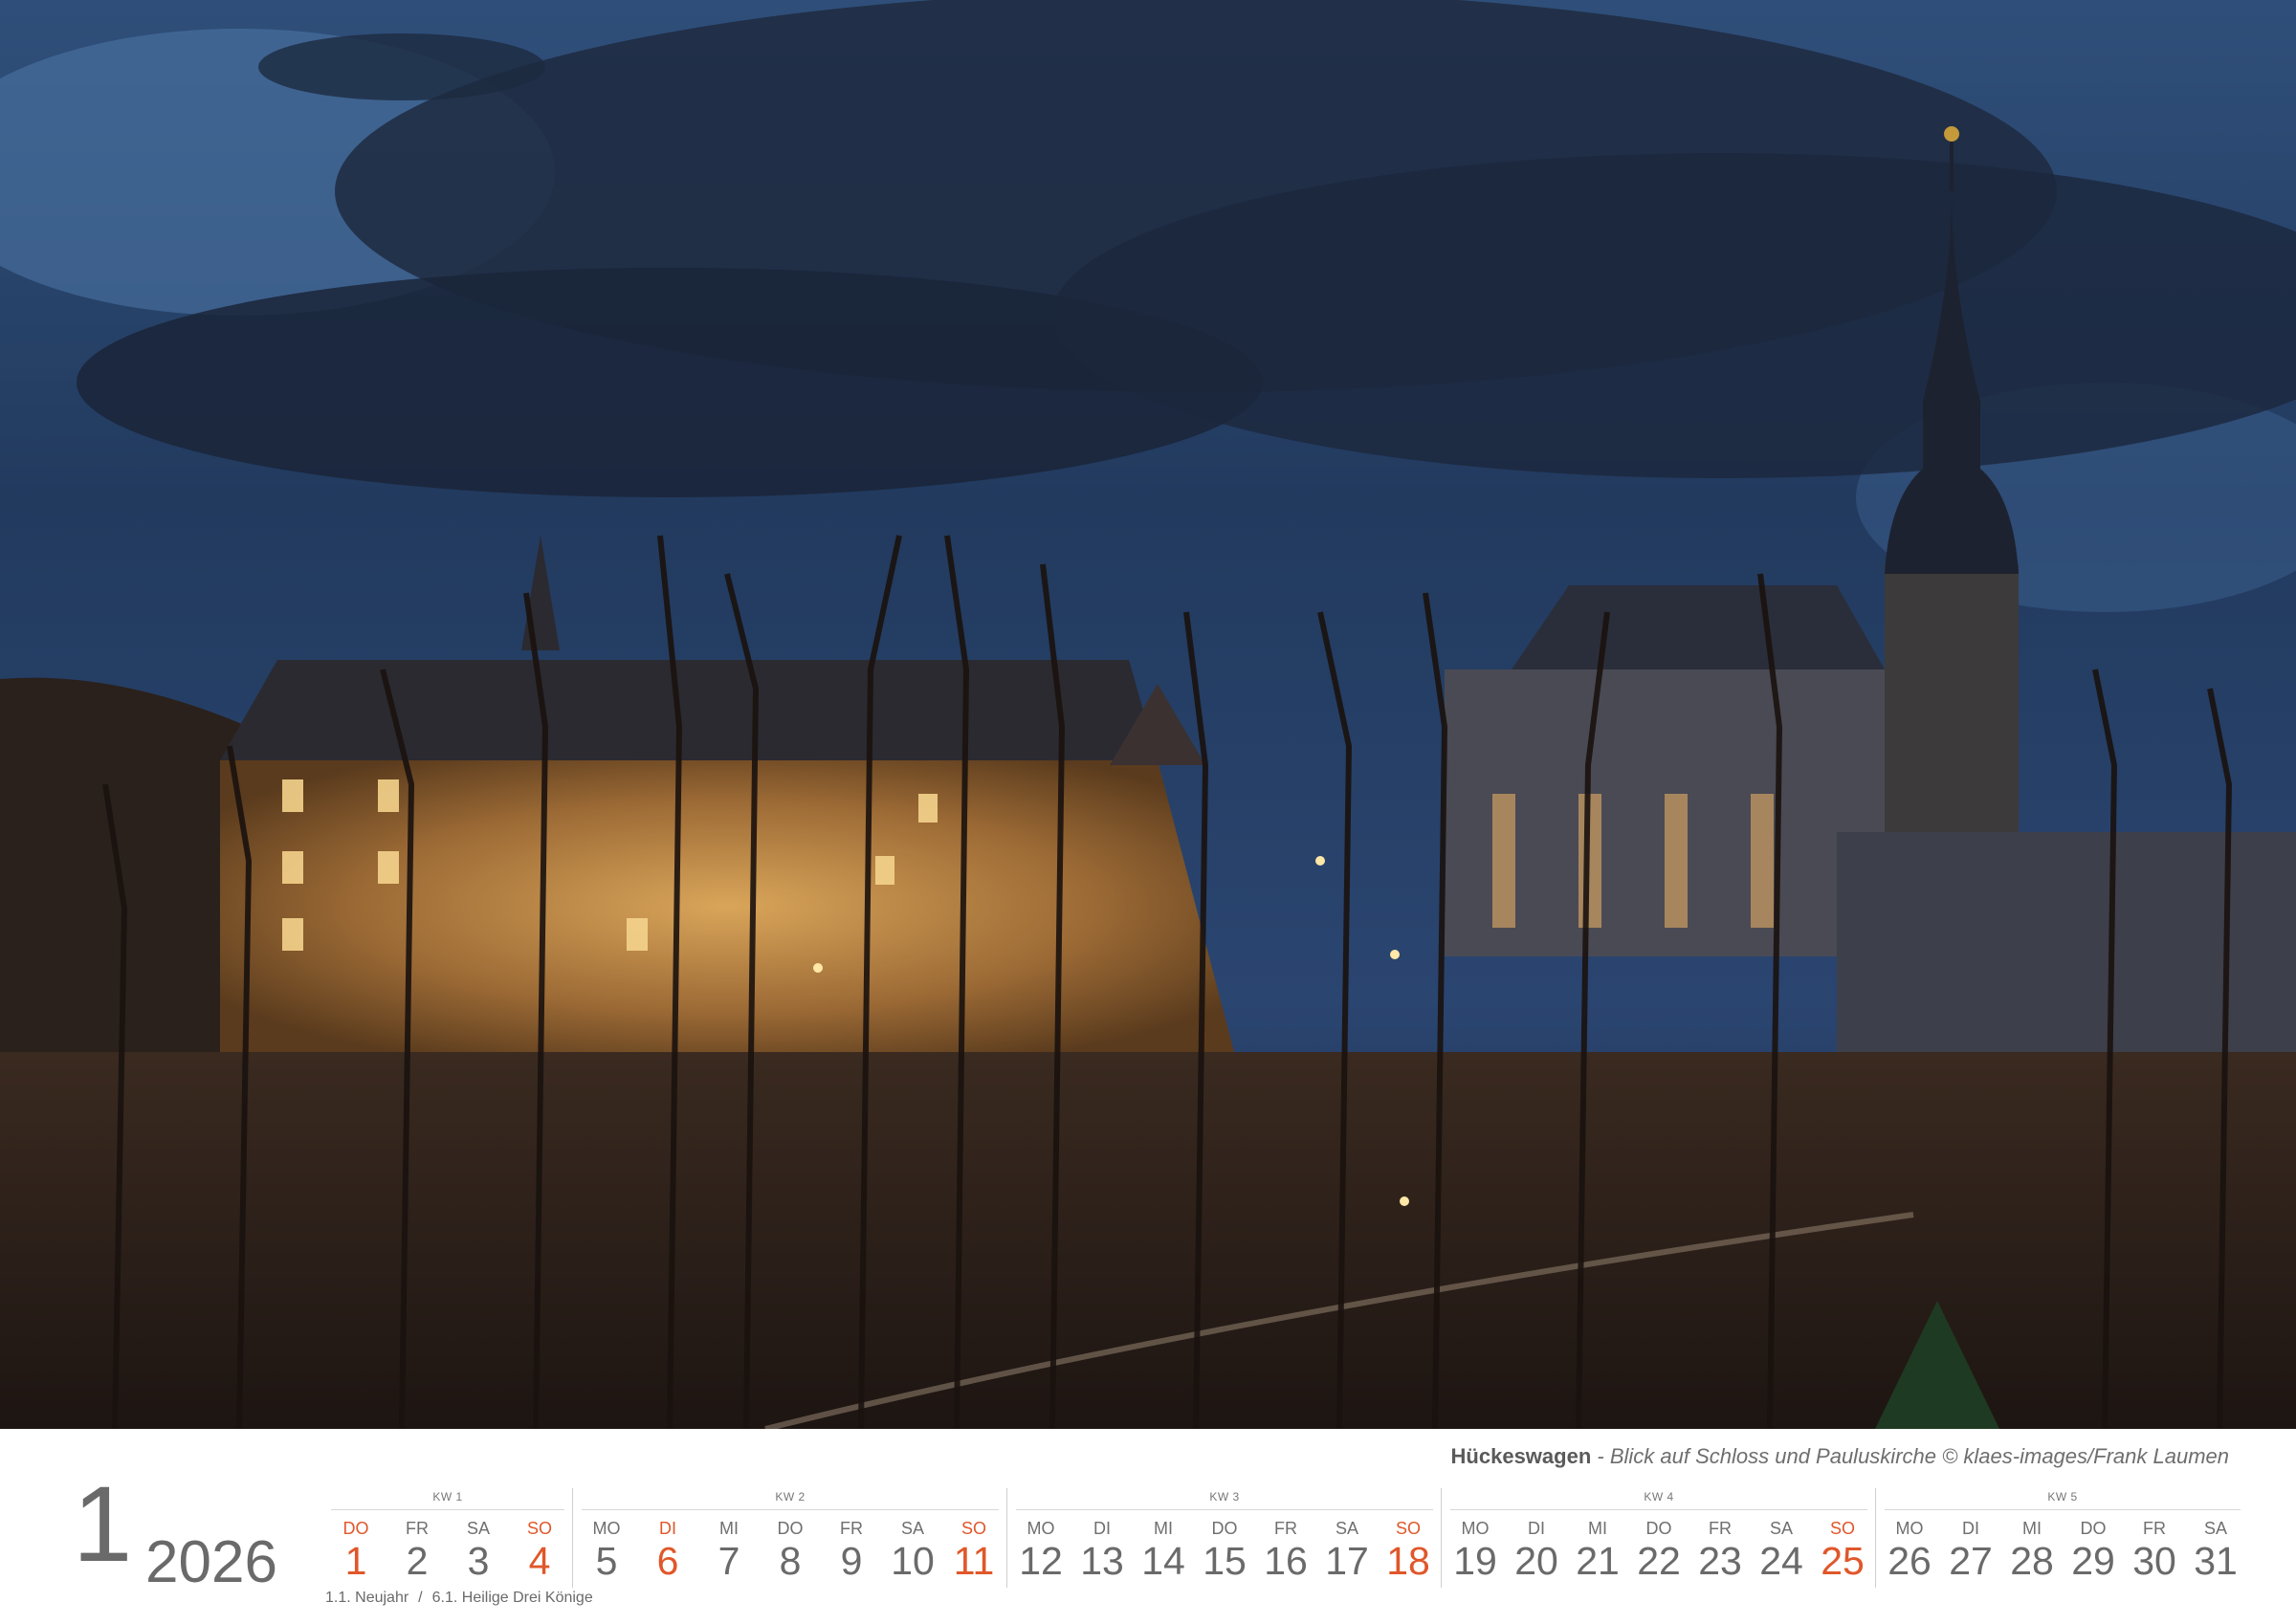 The height and width of the screenshot is (1624, 2296). Describe the element at coordinates (1408, 1561) in the screenshot. I see `day-number: 18` at that location.